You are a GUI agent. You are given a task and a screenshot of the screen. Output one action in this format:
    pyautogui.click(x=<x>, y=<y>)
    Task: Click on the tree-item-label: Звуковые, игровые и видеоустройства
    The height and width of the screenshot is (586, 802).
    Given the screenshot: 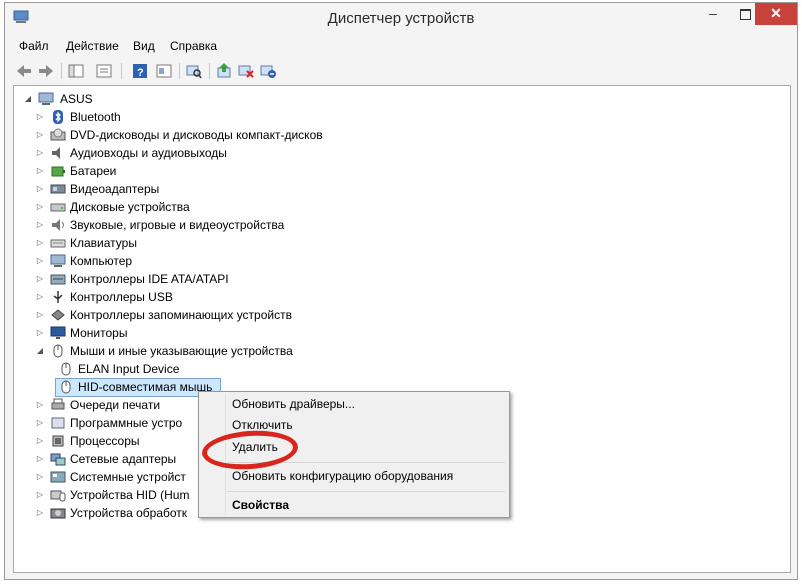 What is the action you would take?
    pyautogui.click(x=177, y=225)
    